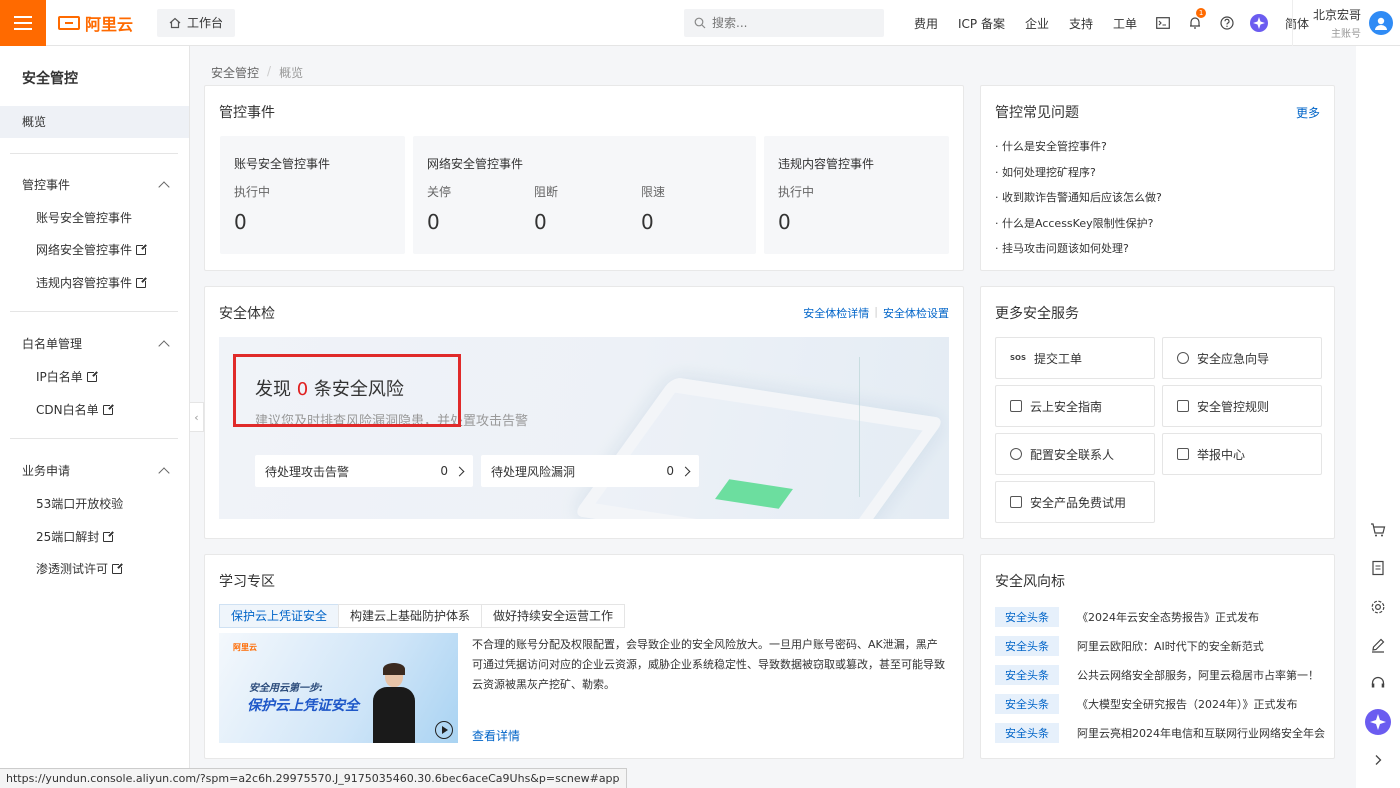 The width and height of the screenshot is (1400, 788). Describe the element at coordinates (1183, 358) in the screenshot. I see `emergency-icon` at that location.